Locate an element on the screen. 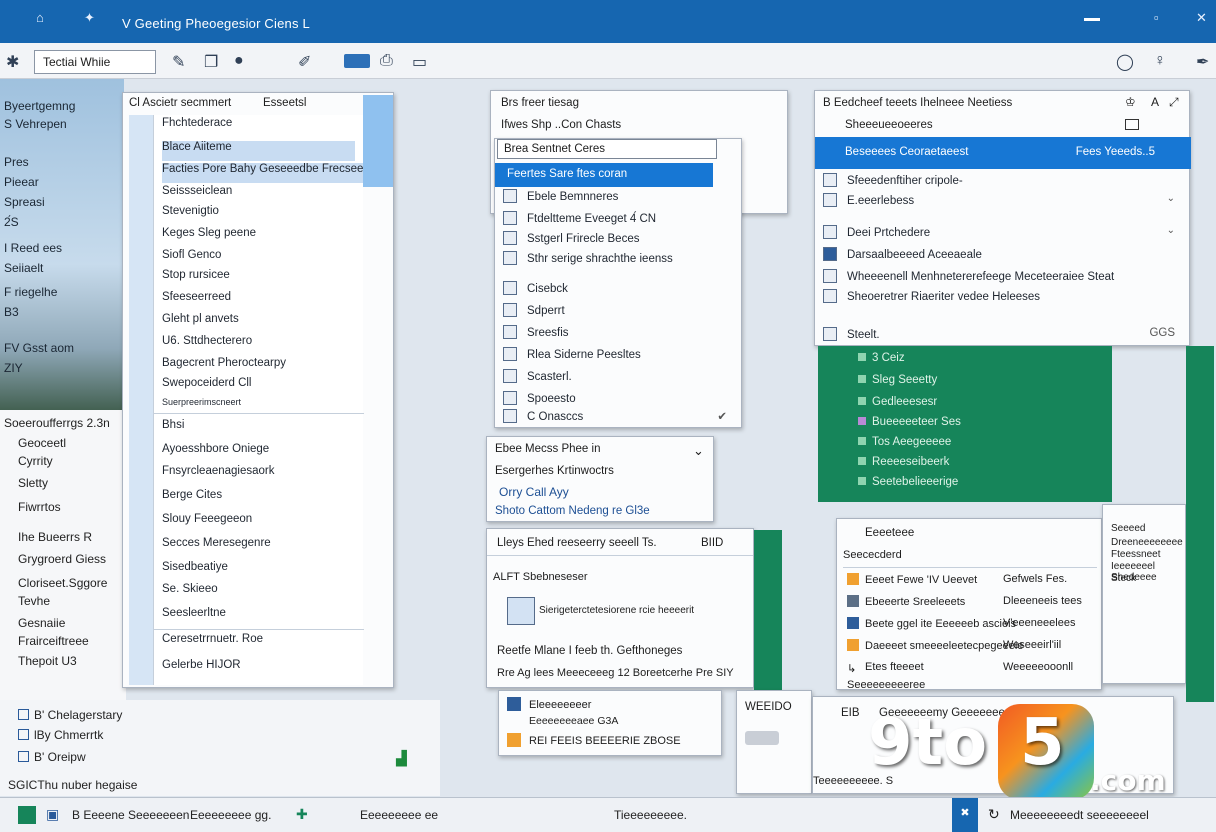 This screenshot has width=1216, height=832. list-item: Grygroerd Giess is located at coordinates (62, 559).